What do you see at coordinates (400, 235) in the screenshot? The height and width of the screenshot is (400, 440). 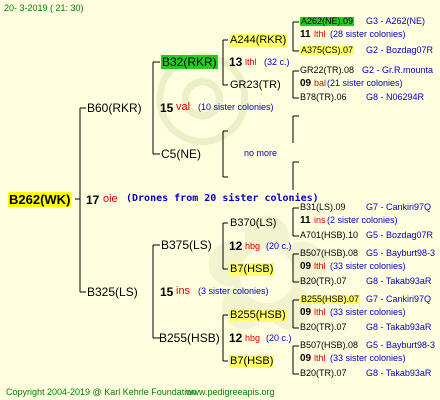 I see `gen4-node-ref: G5 - Bozdag07R` at bounding box center [400, 235].